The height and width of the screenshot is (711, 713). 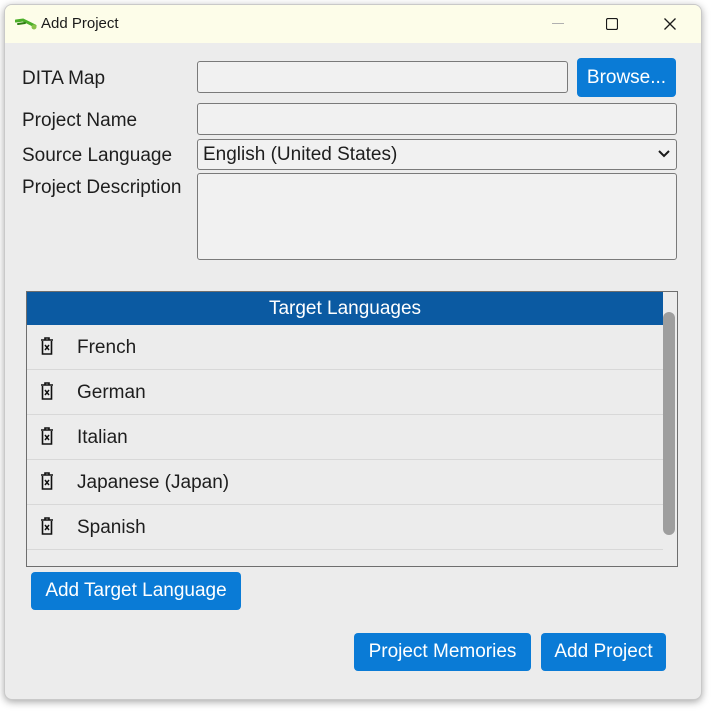 What do you see at coordinates (437, 216) in the screenshot?
I see `project-description-field` at bounding box center [437, 216].